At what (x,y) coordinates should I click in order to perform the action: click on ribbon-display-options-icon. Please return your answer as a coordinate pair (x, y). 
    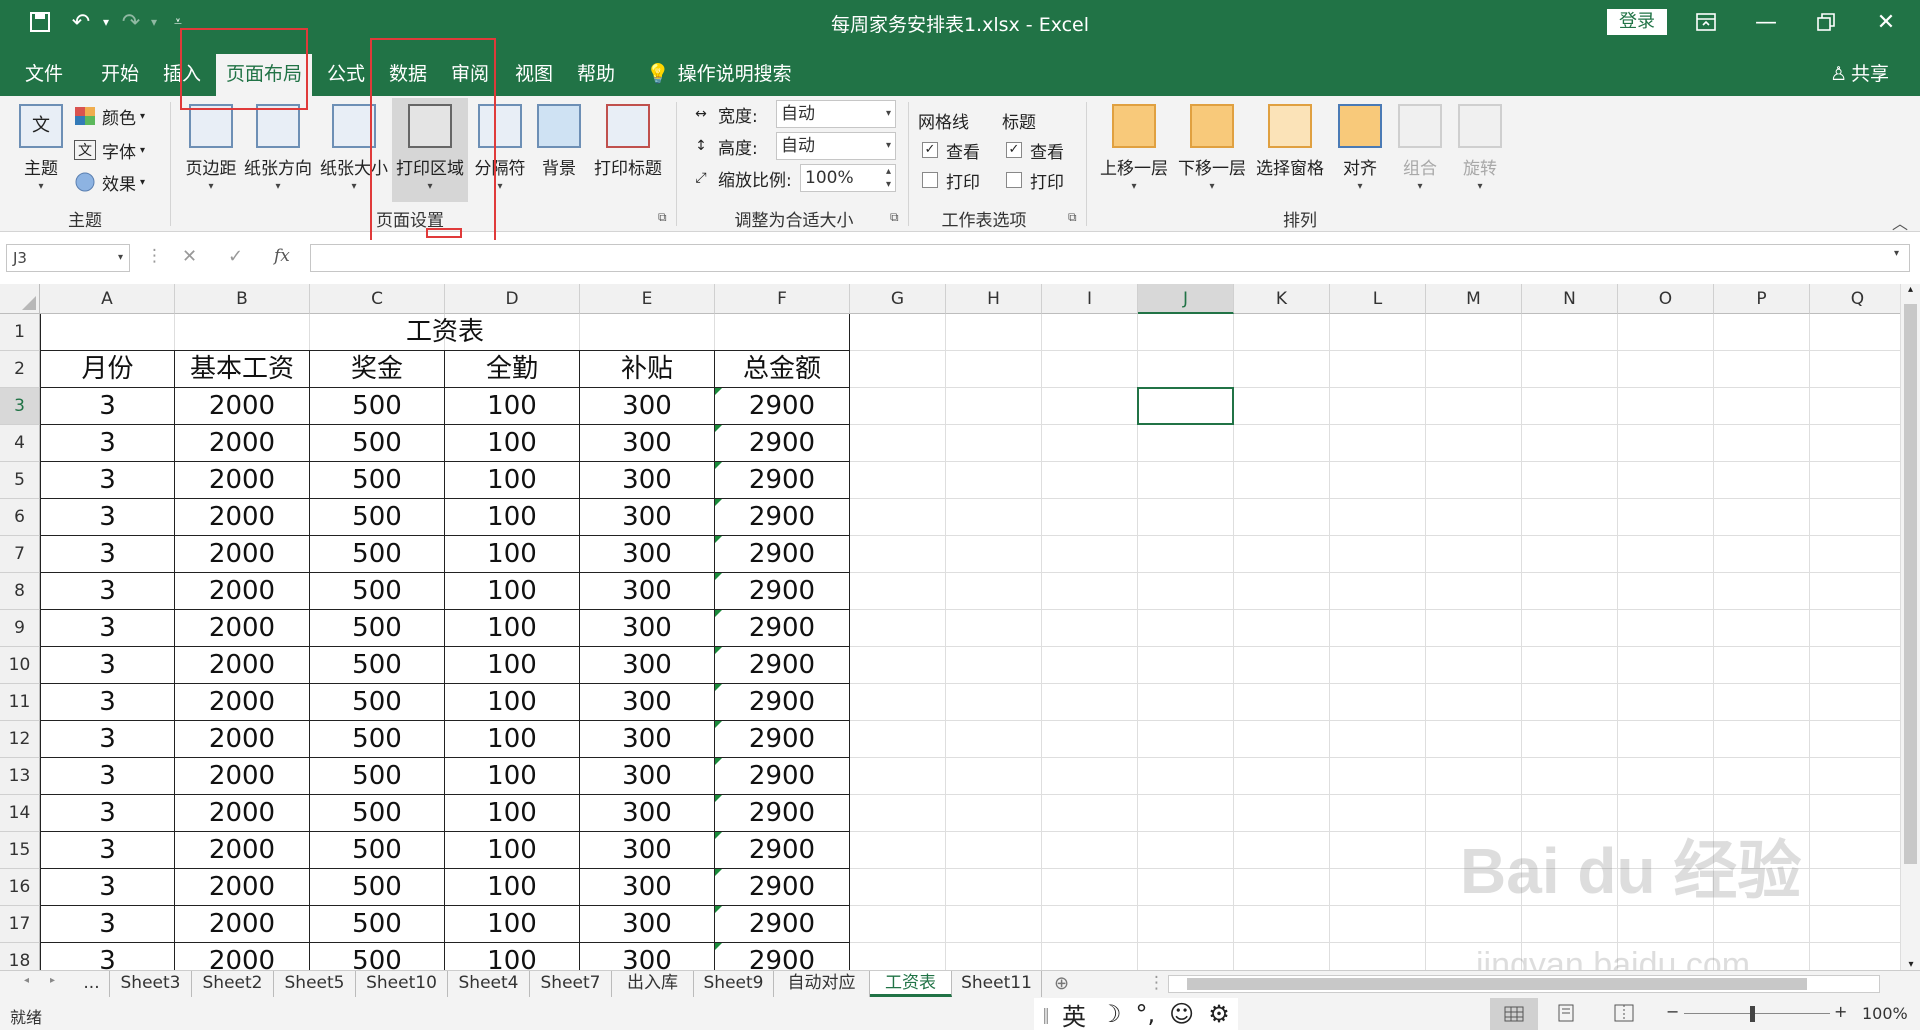
    Looking at the image, I should click on (1706, 22).